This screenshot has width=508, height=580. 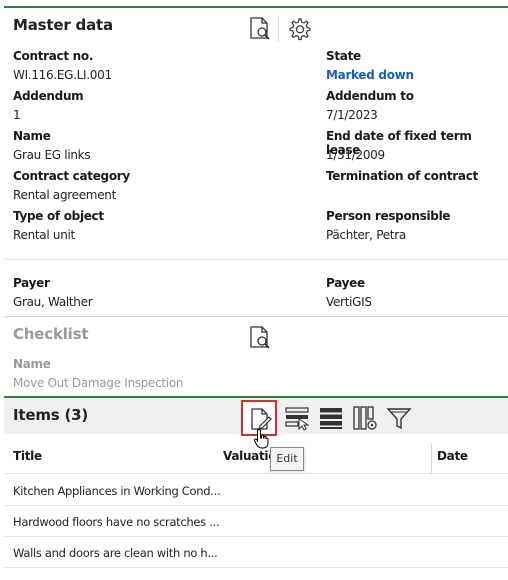 I want to click on payee-value: VertiGIS, so click(x=349, y=302).